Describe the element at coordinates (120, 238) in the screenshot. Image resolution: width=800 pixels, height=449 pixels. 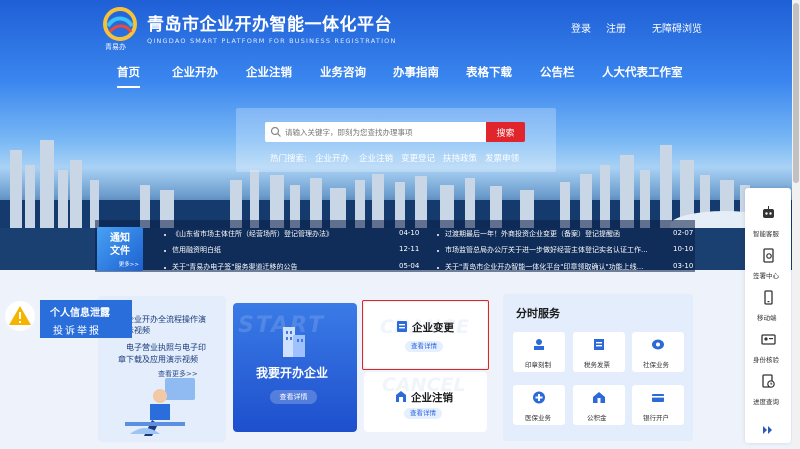
I see `notice-badge-title: 通知` at that location.